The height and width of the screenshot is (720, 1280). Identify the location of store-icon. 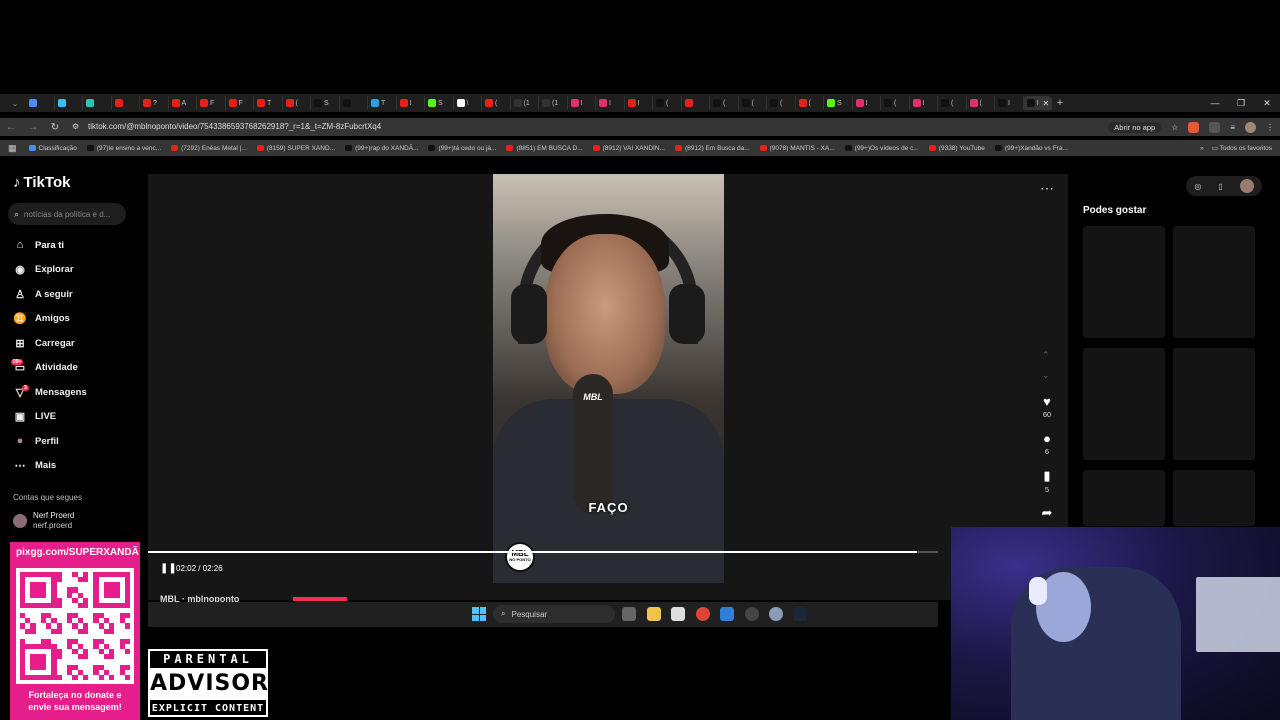
(678, 614).